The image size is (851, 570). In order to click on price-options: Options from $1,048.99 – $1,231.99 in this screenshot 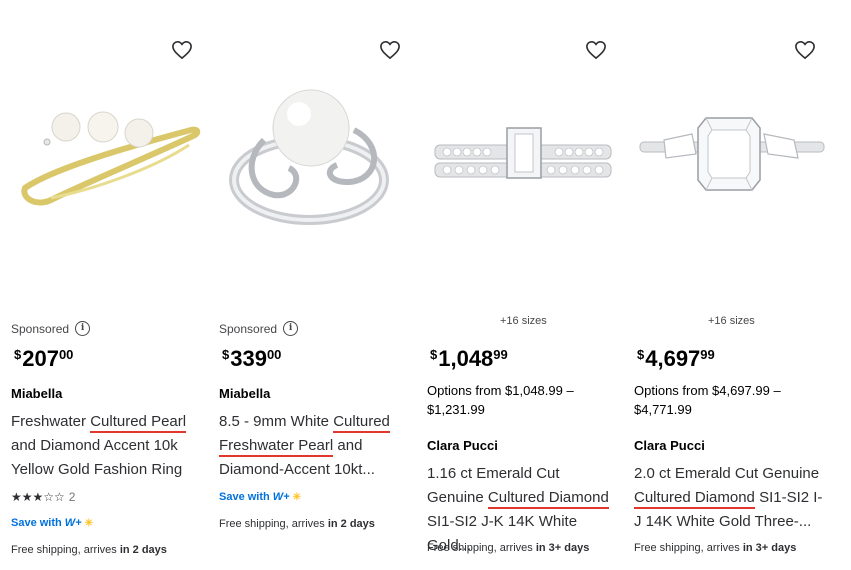, I will do `click(500, 400)`.